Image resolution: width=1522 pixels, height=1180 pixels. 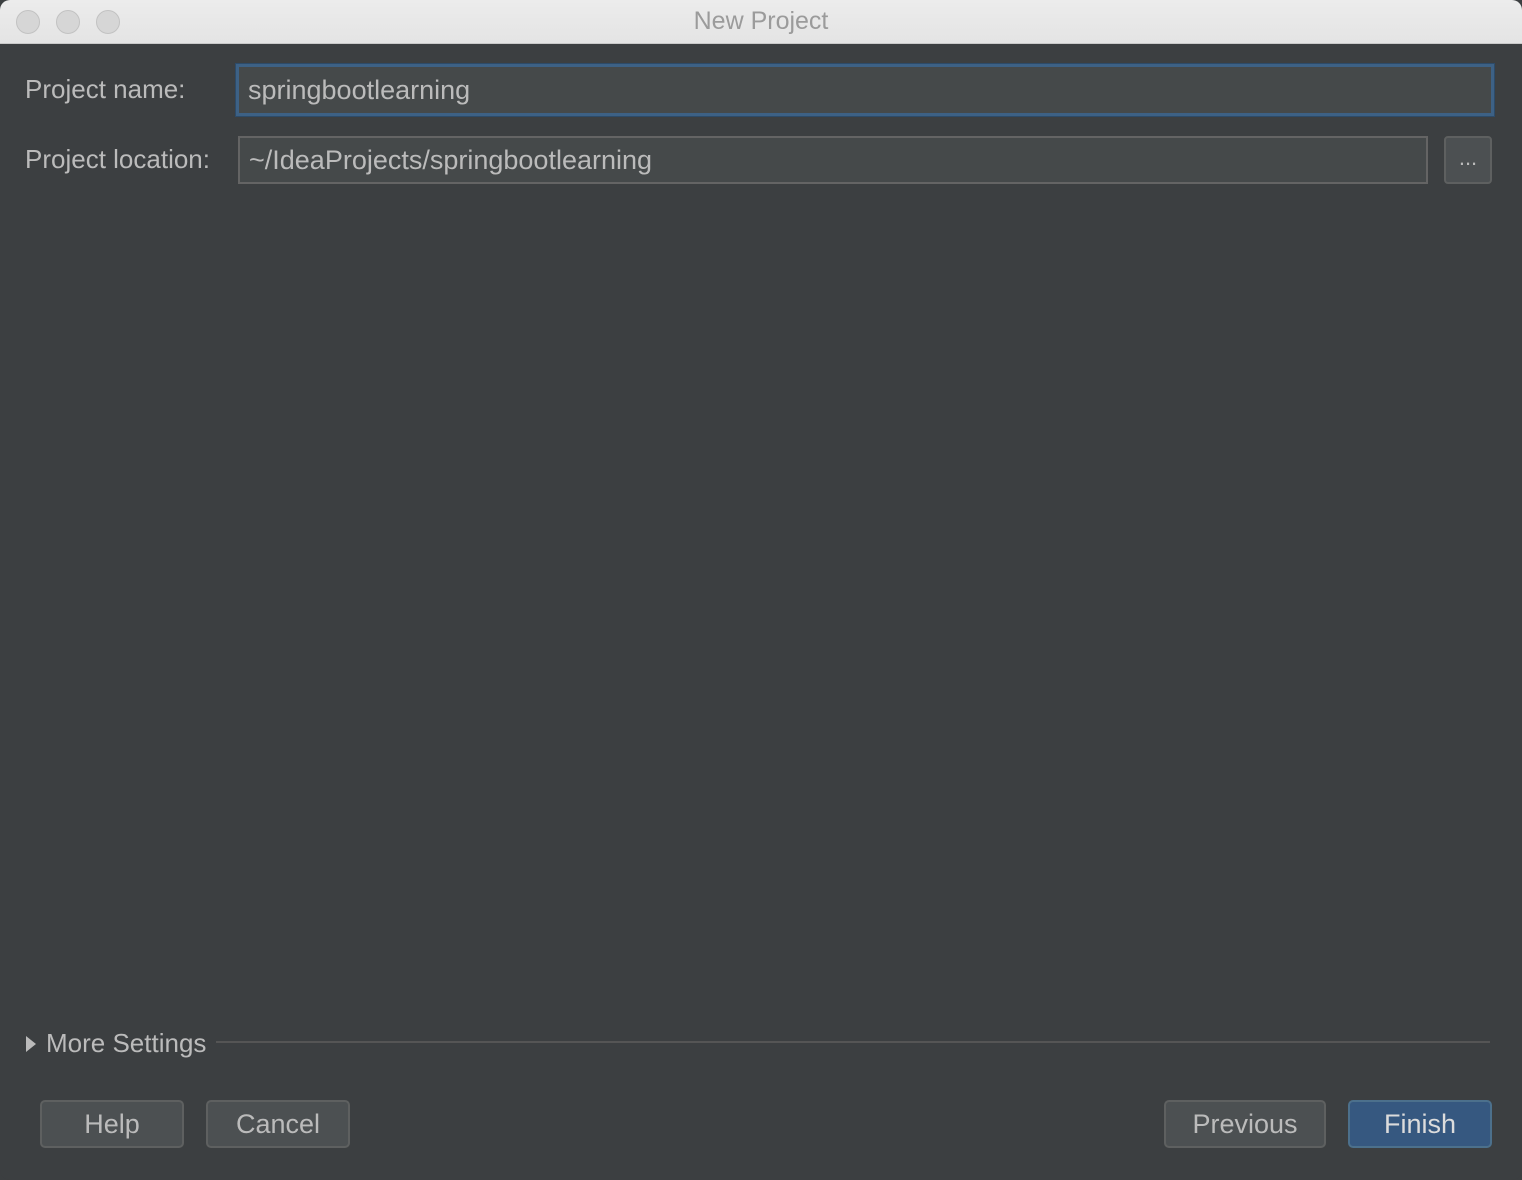 I want to click on project-location-label: Project location:, so click(x=117, y=159).